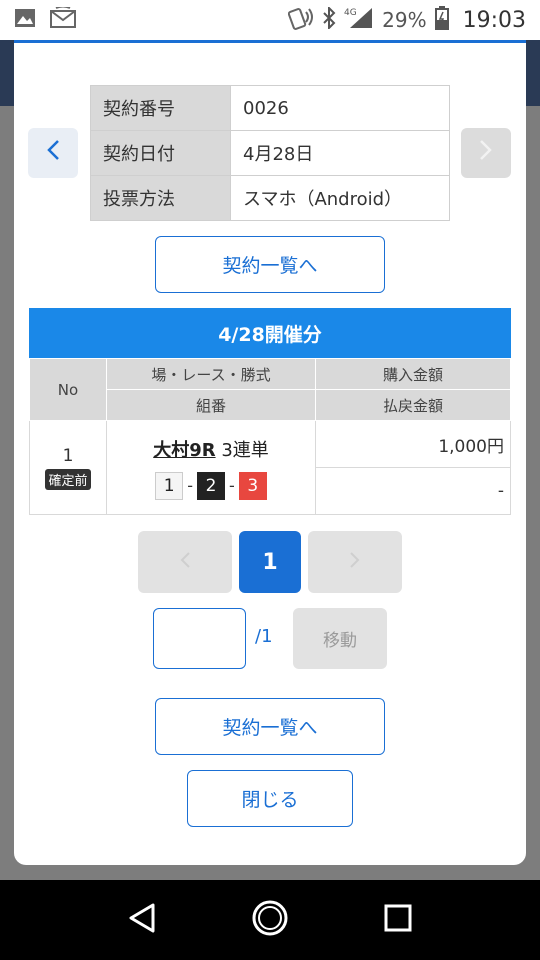  Describe the element at coordinates (270, 20) in the screenshot. I see `status-bar: 4G 29% 19:03` at that location.